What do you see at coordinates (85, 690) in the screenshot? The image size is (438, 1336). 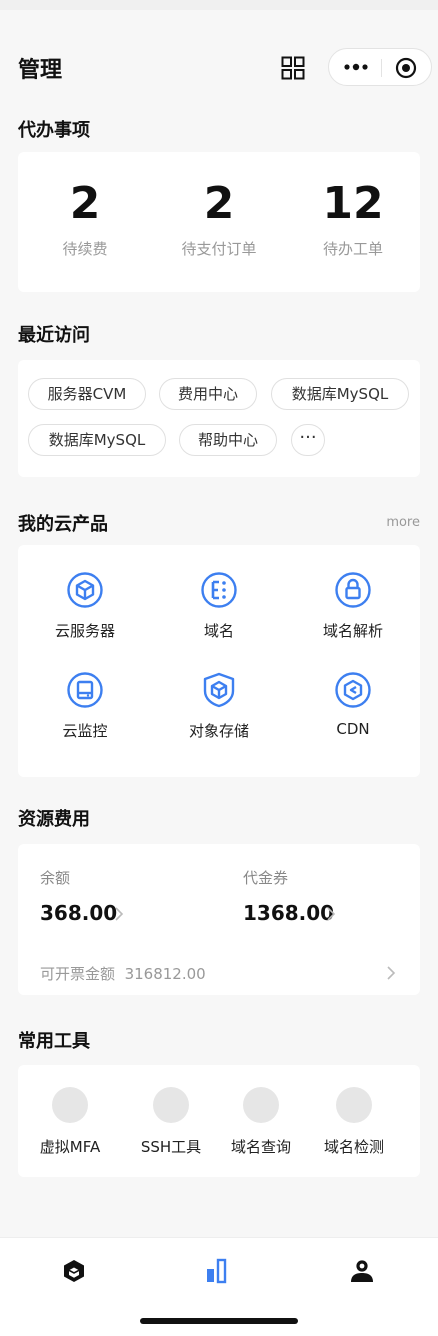 I see `monitor-icon` at bounding box center [85, 690].